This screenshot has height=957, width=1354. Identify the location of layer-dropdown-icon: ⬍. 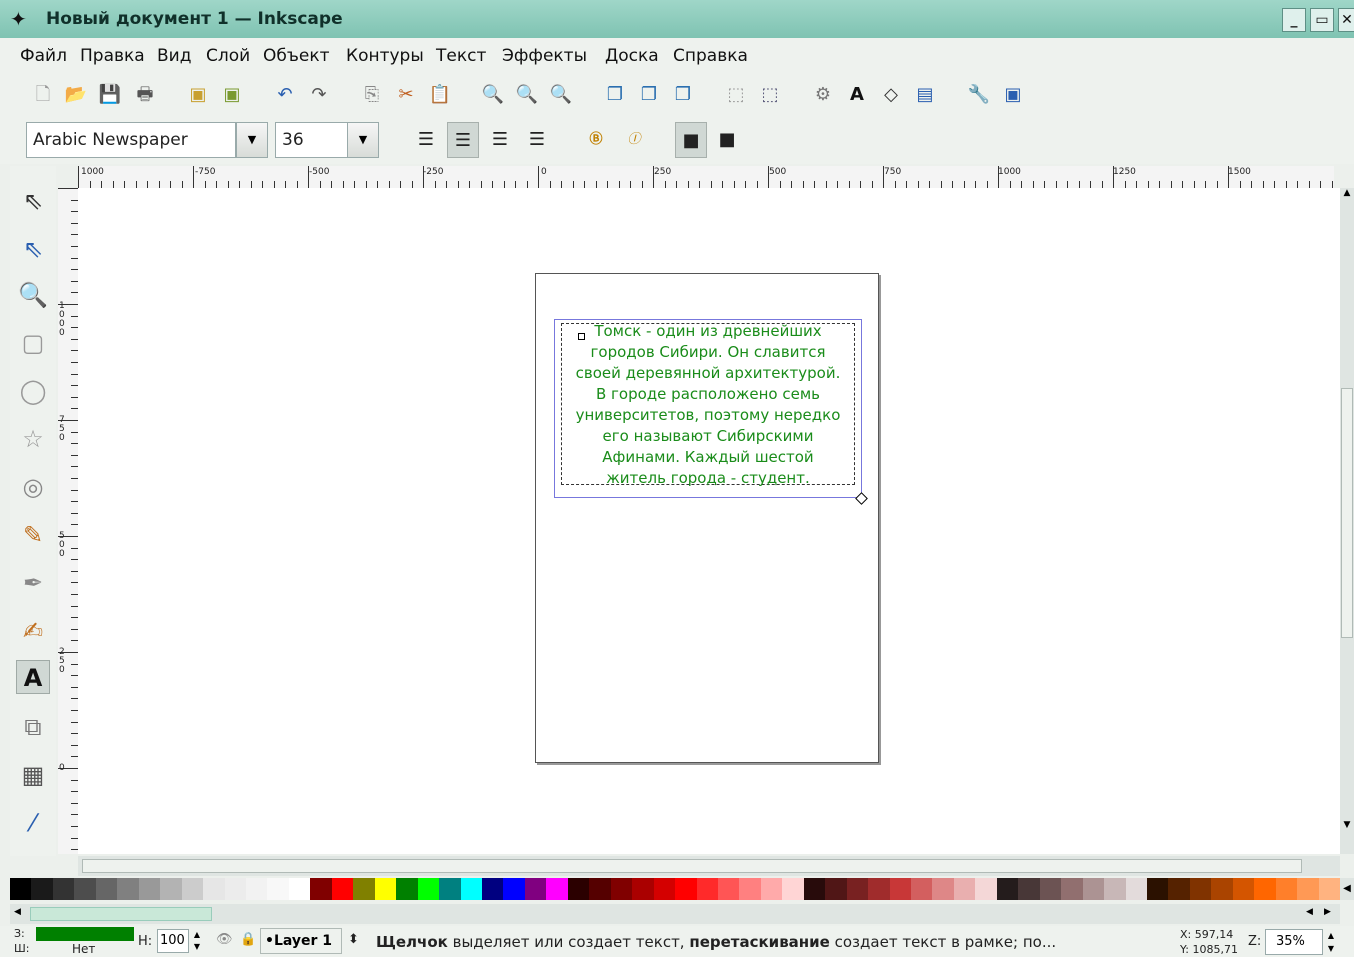
(353, 939).